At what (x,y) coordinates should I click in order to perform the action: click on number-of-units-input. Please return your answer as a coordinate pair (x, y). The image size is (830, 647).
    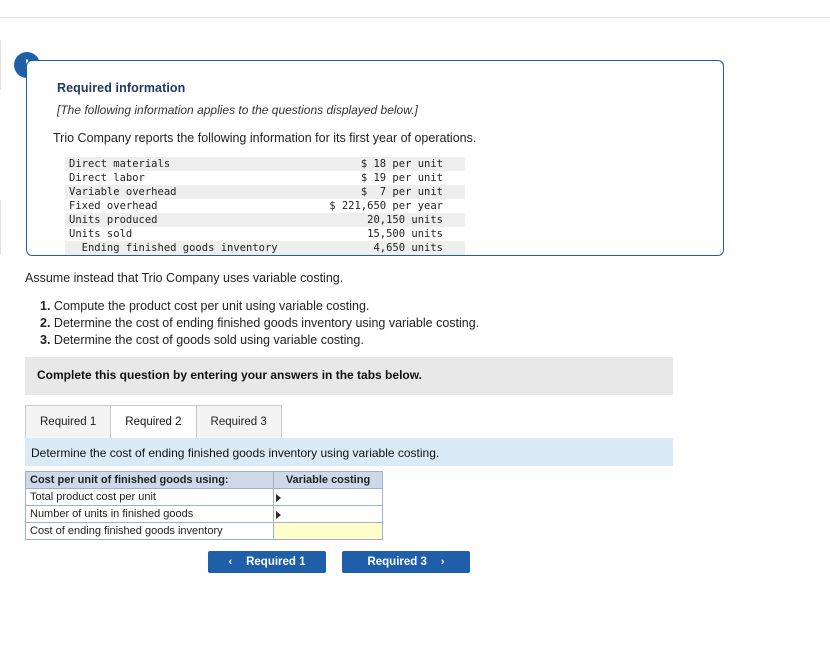
    Looking at the image, I should click on (328, 514).